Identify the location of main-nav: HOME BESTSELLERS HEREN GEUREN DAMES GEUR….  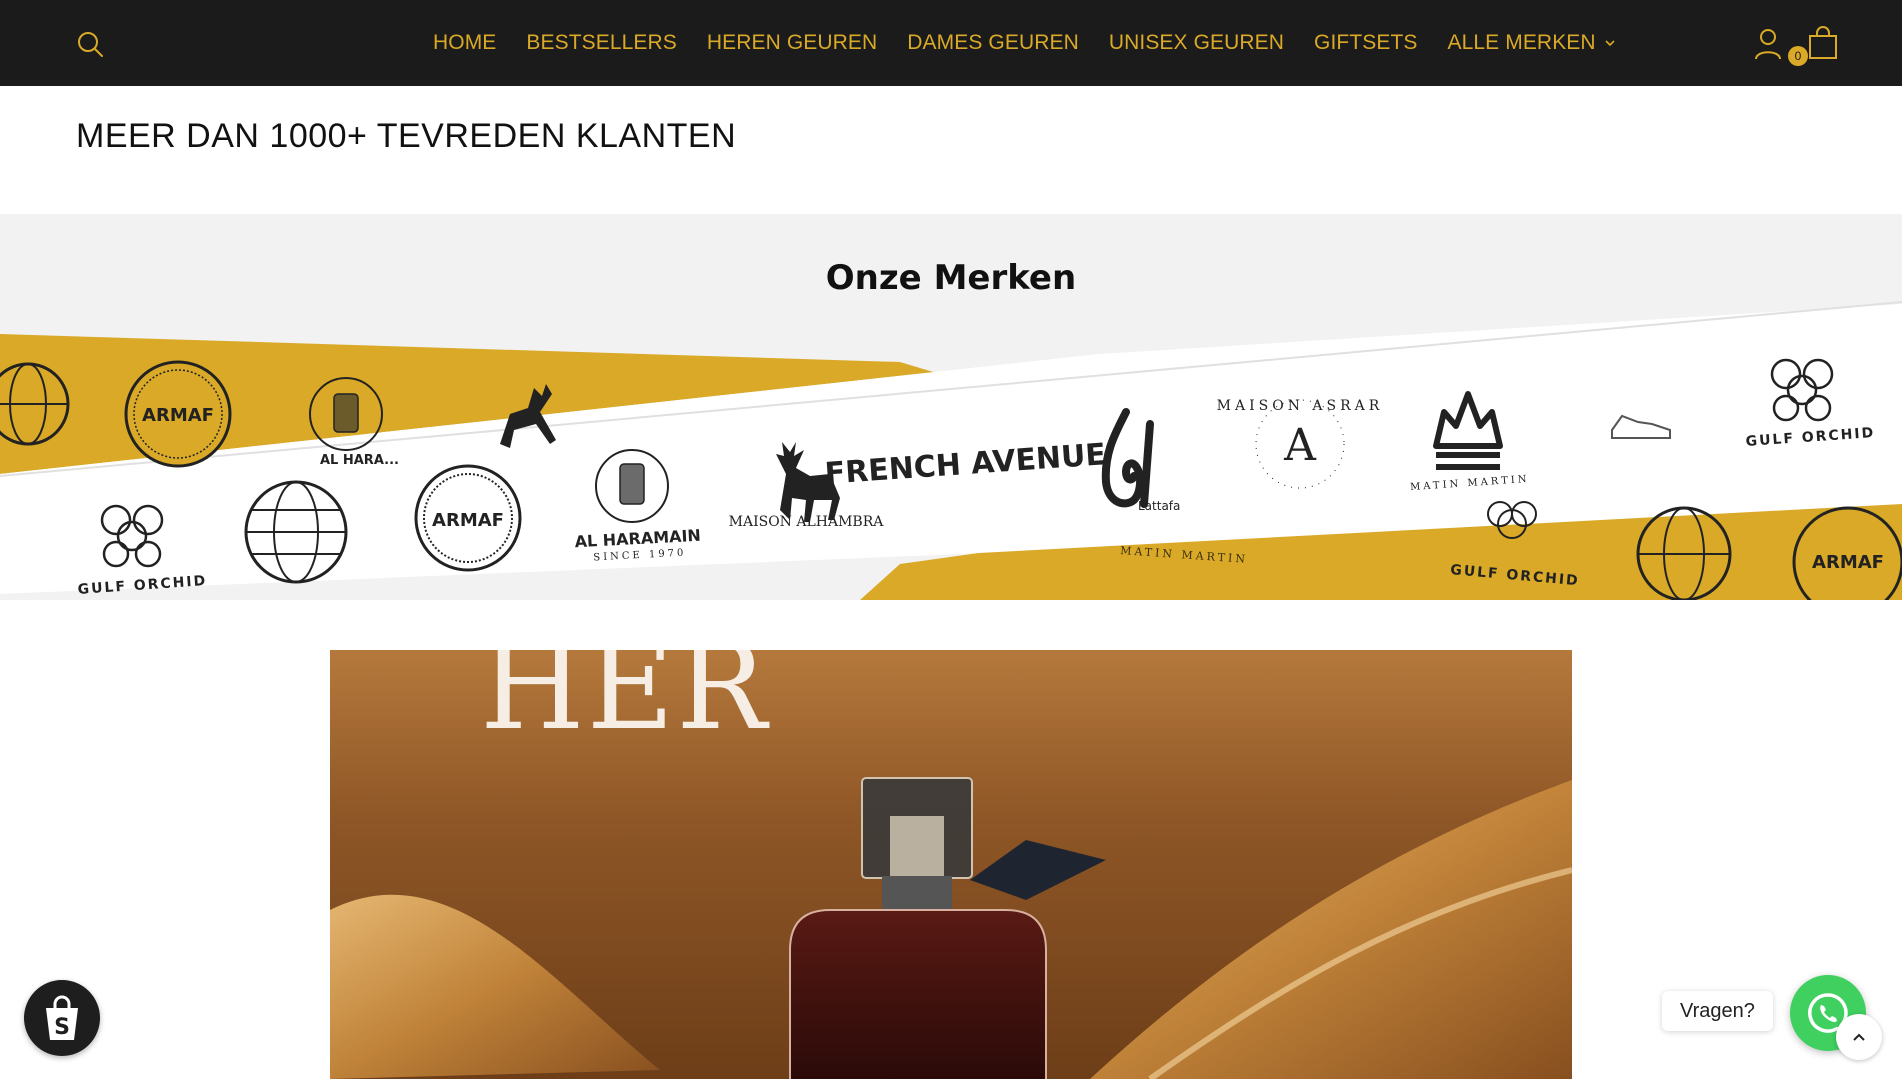
(1024, 43).